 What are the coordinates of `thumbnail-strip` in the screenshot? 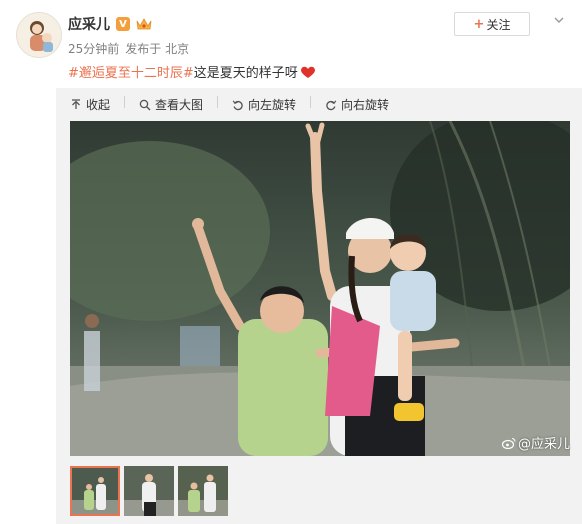 It's located at (149, 491).